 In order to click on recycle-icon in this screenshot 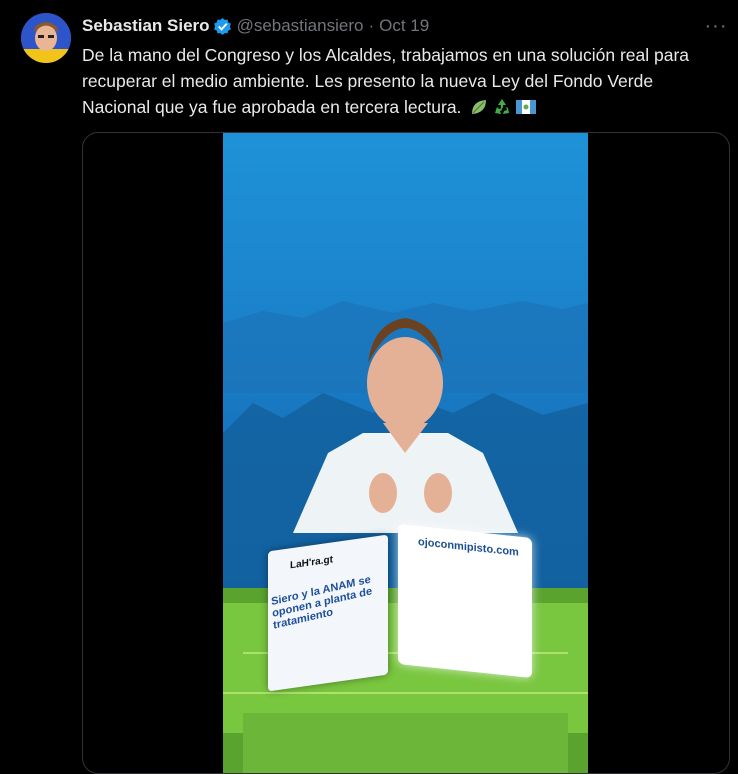, I will do `click(502, 106)`.